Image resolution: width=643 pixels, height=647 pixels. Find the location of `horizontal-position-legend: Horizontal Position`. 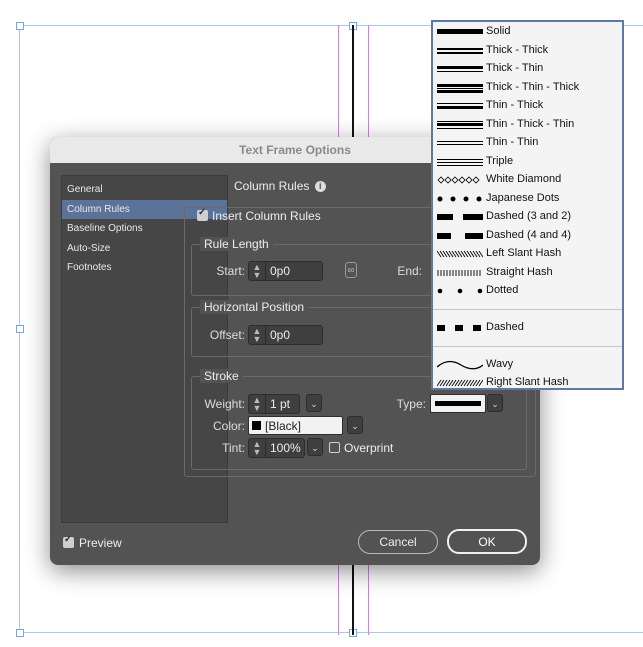

horizontal-position-legend: Horizontal Position is located at coordinates (254, 307).